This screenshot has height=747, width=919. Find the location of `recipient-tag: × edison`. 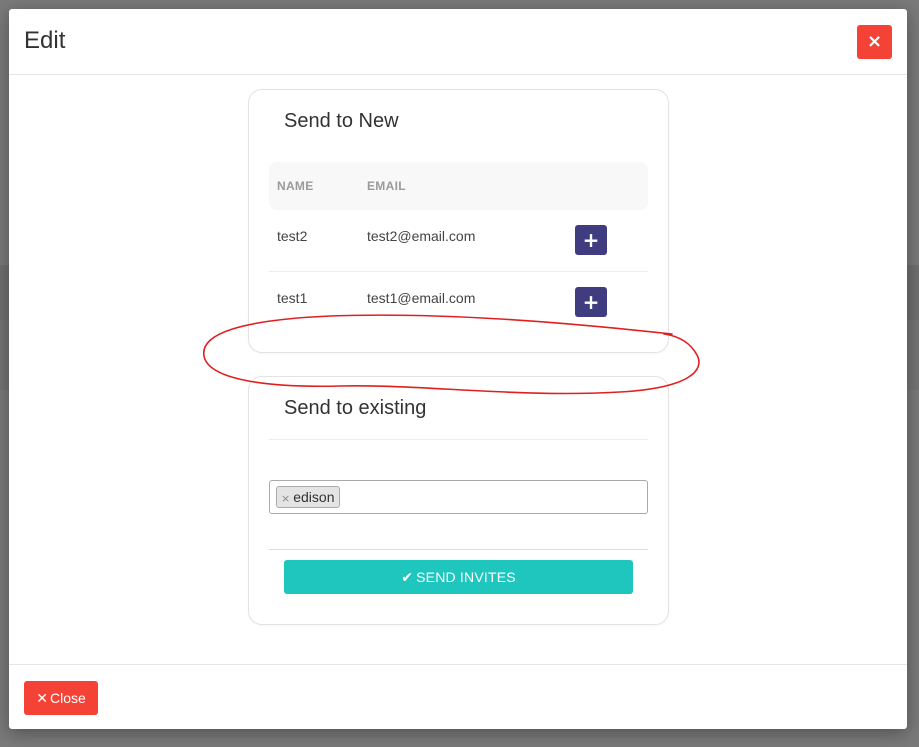

recipient-tag: × edison is located at coordinates (308, 497).